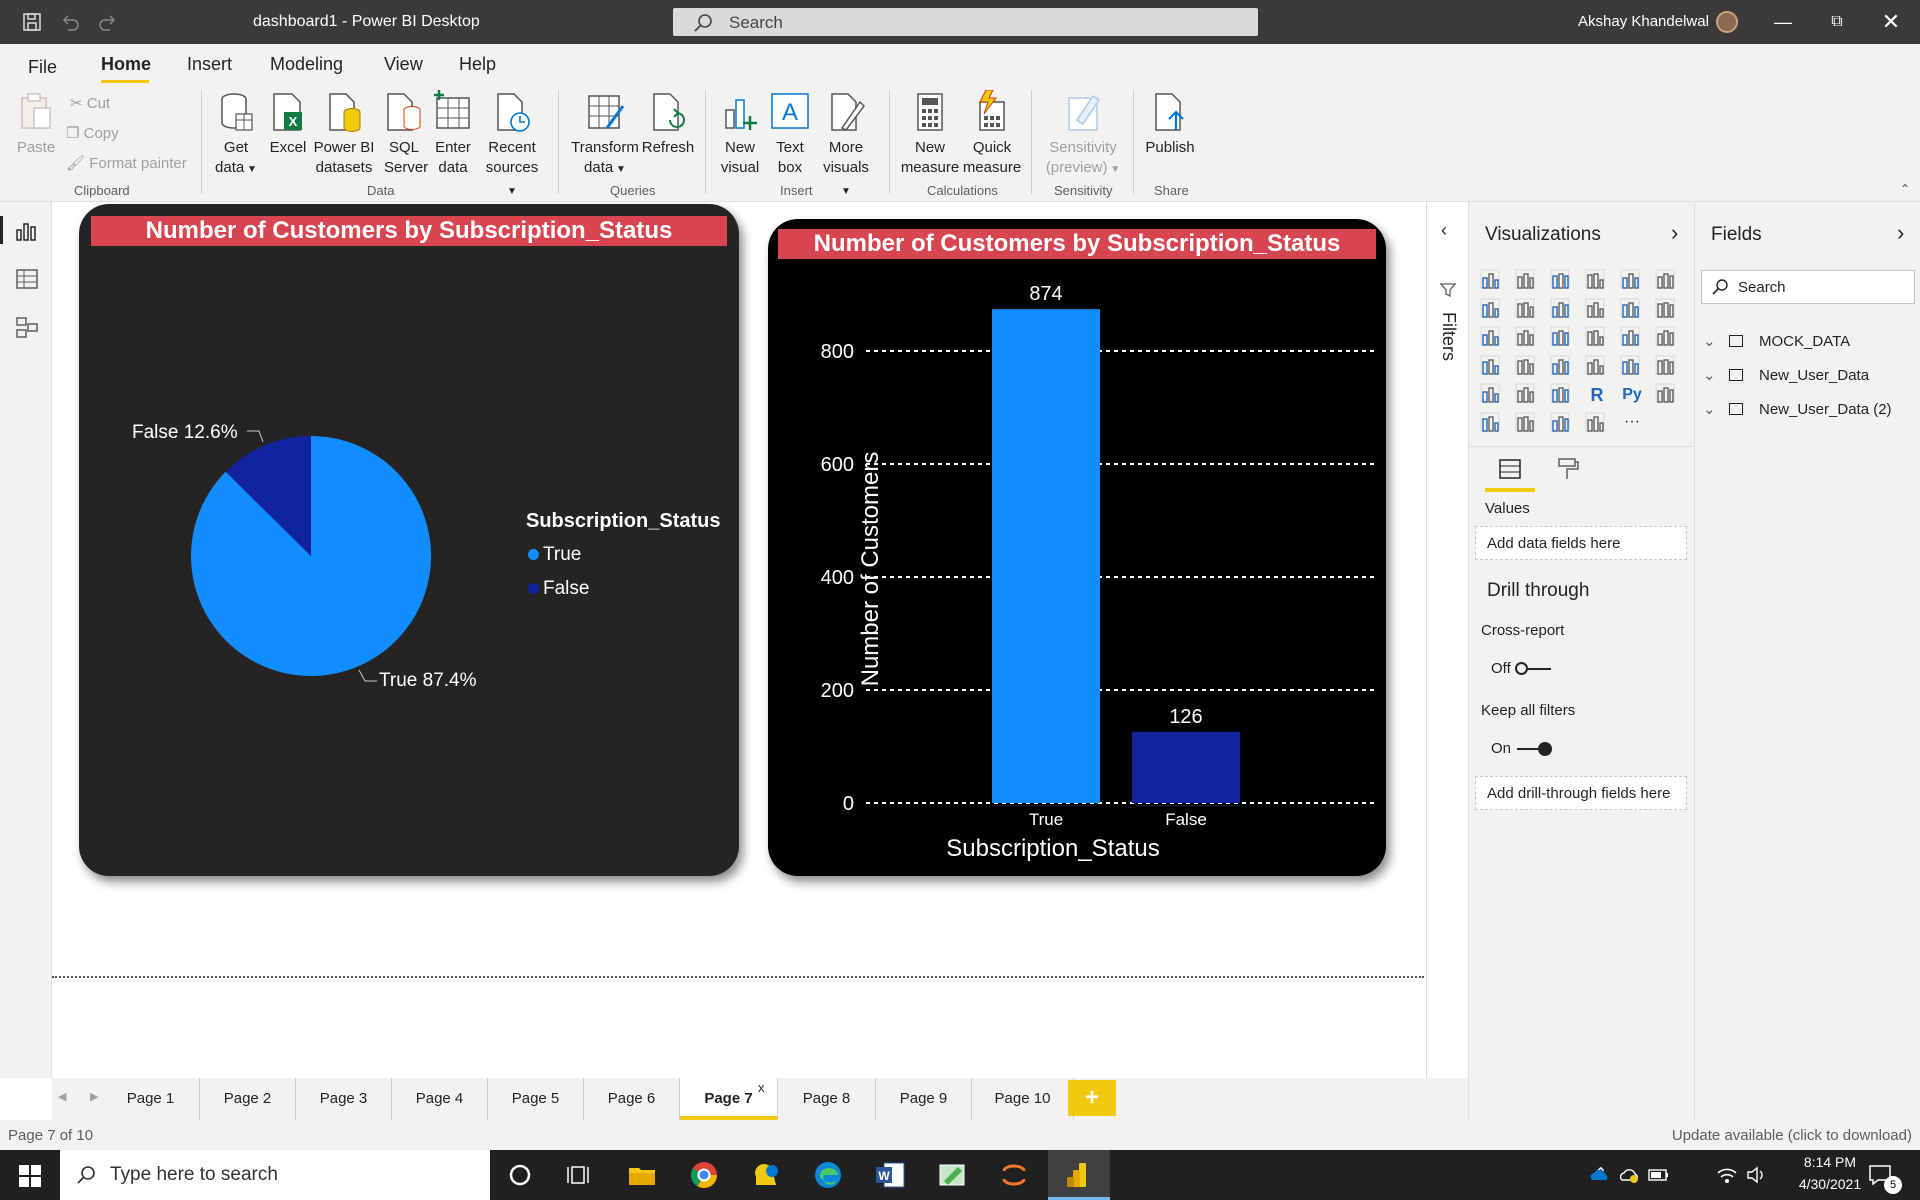 The width and height of the screenshot is (1920, 1200). Describe the element at coordinates (1597, 338) in the screenshot. I see `pie-visual-icon` at that location.